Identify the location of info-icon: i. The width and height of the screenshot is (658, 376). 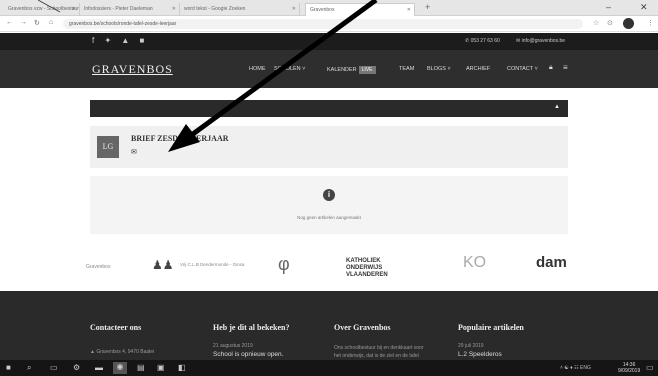
(329, 195).